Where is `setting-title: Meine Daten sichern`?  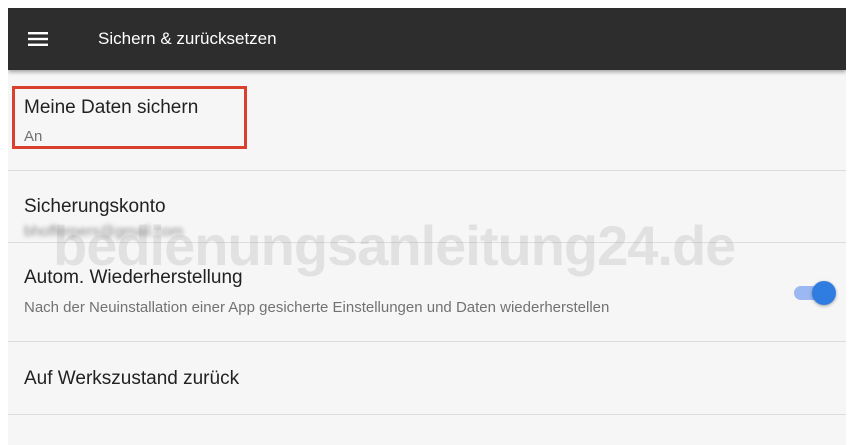 setting-title: Meine Daten sichern is located at coordinates (111, 107).